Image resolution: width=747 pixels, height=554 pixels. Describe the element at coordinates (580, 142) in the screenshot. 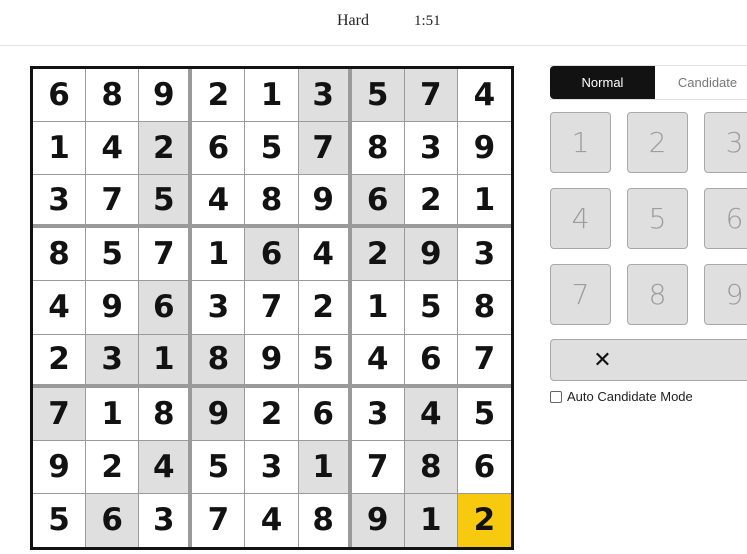

I see `number-pad-button: 1` at that location.